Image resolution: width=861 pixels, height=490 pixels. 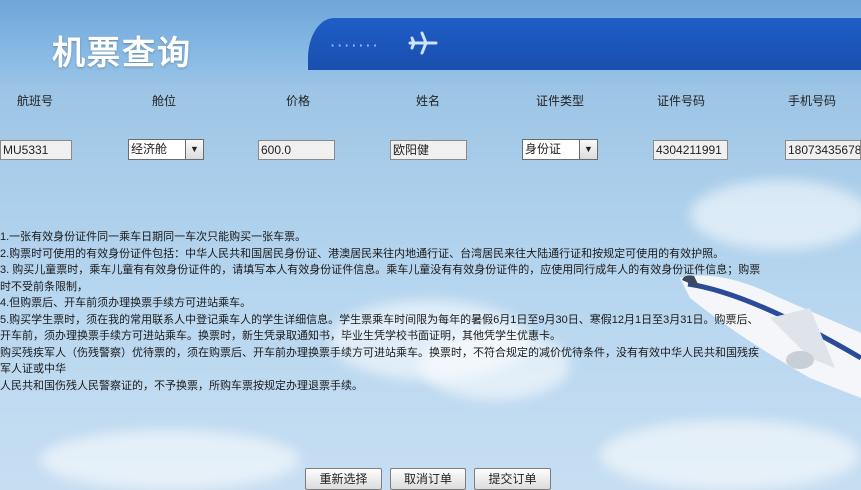 What do you see at coordinates (181, 385) in the screenshot?
I see `note-line: 人民共和国伤残人民警察证的，不予换票，所购车票按规定办理退票手续。` at bounding box center [181, 385].